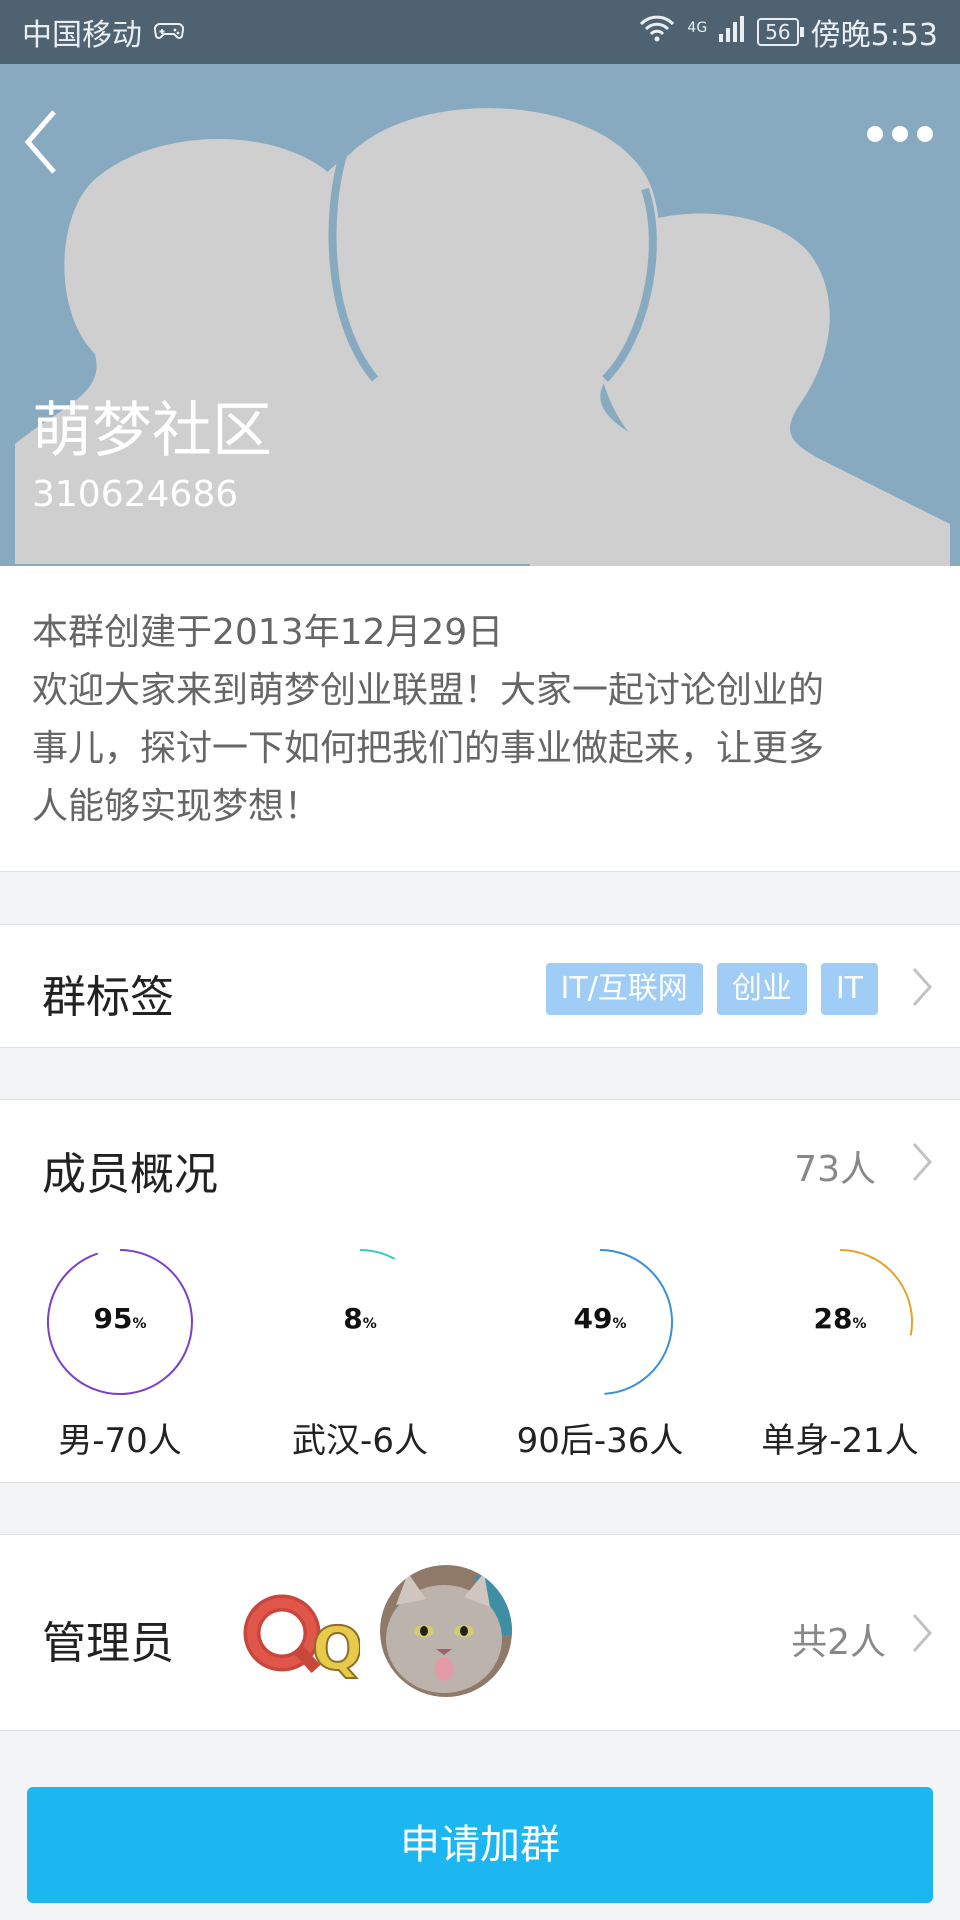  I want to click on more-icon, so click(900, 134).